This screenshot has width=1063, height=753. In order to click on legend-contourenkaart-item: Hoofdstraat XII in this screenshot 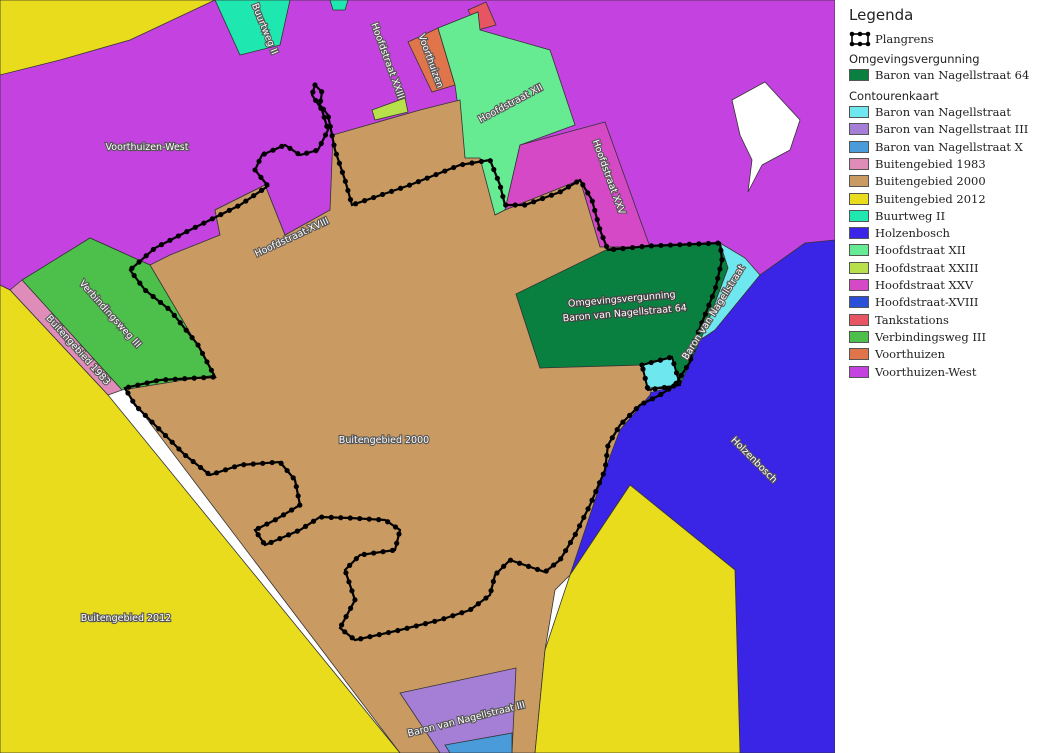, I will do `click(907, 250)`.